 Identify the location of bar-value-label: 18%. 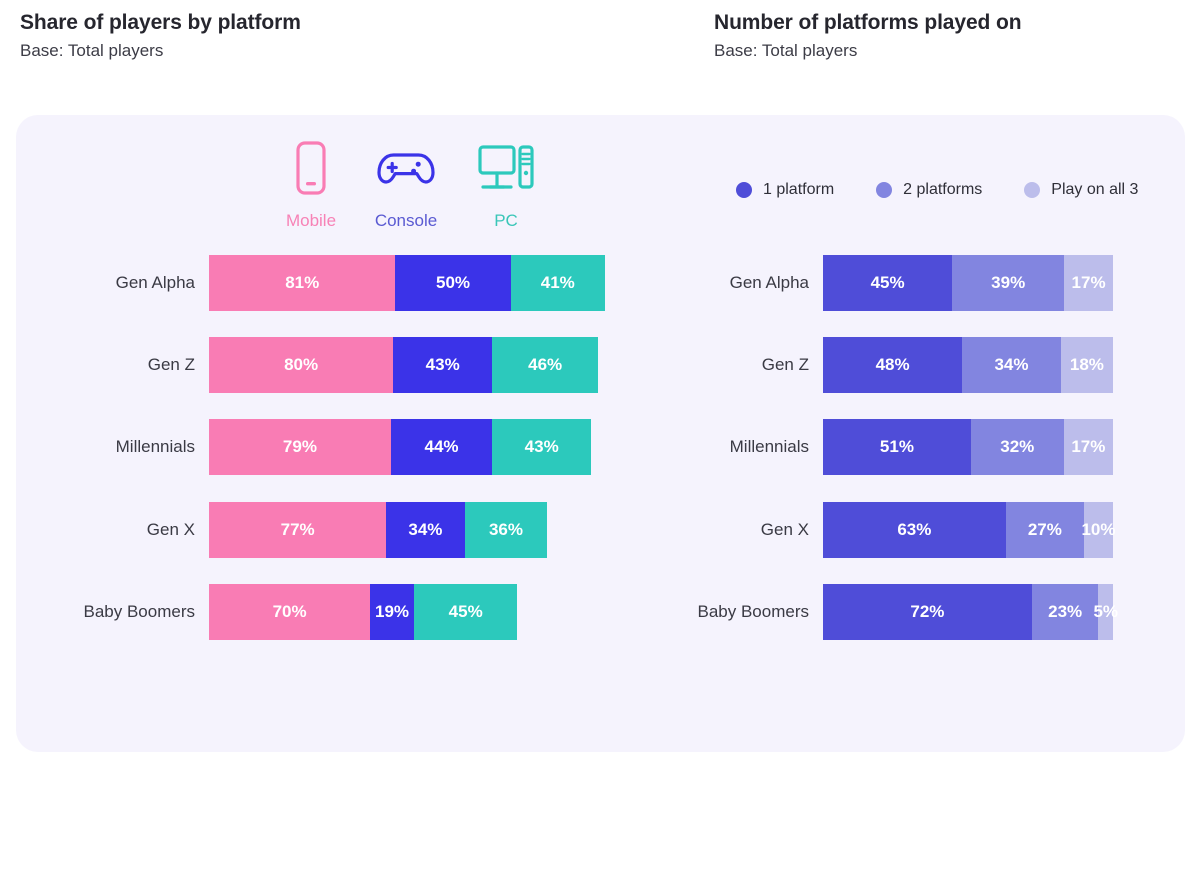
(1086, 364).